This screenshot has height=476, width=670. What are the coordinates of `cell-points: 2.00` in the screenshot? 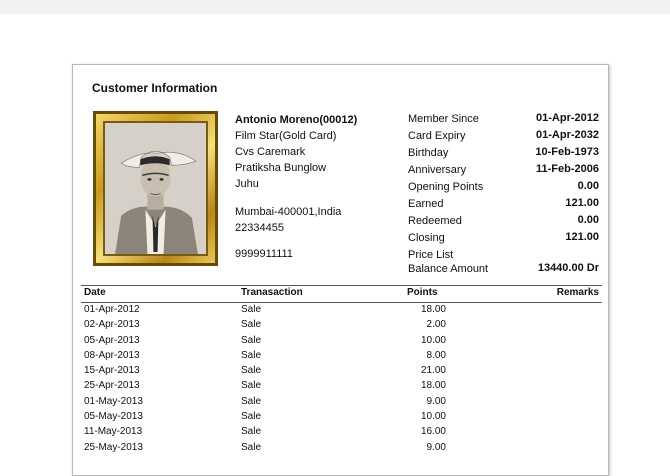 It's located at (436, 325).